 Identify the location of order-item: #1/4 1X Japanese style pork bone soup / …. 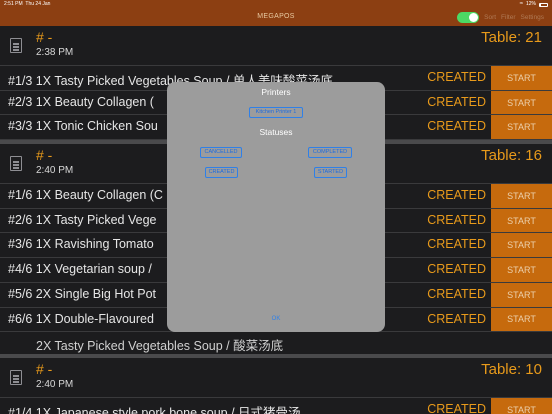
(276, 406).